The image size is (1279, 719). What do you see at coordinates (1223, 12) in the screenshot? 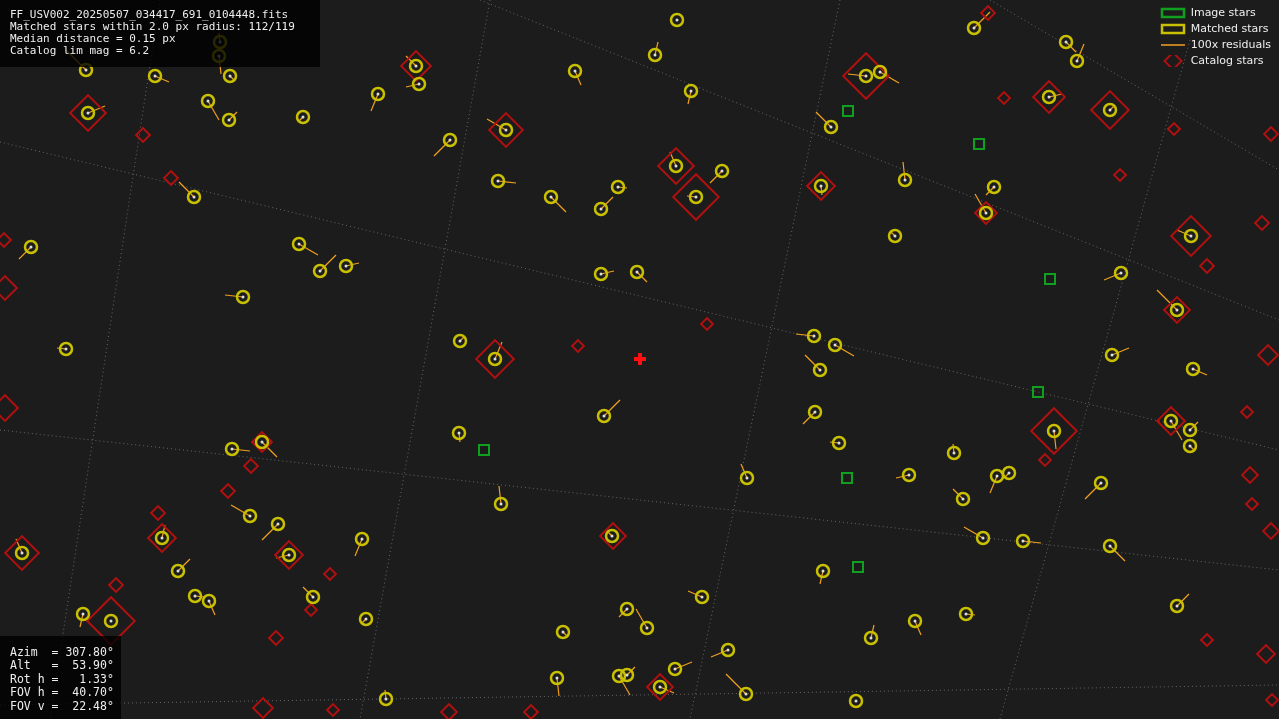
I see `legend-label: Image stars` at bounding box center [1223, 12].